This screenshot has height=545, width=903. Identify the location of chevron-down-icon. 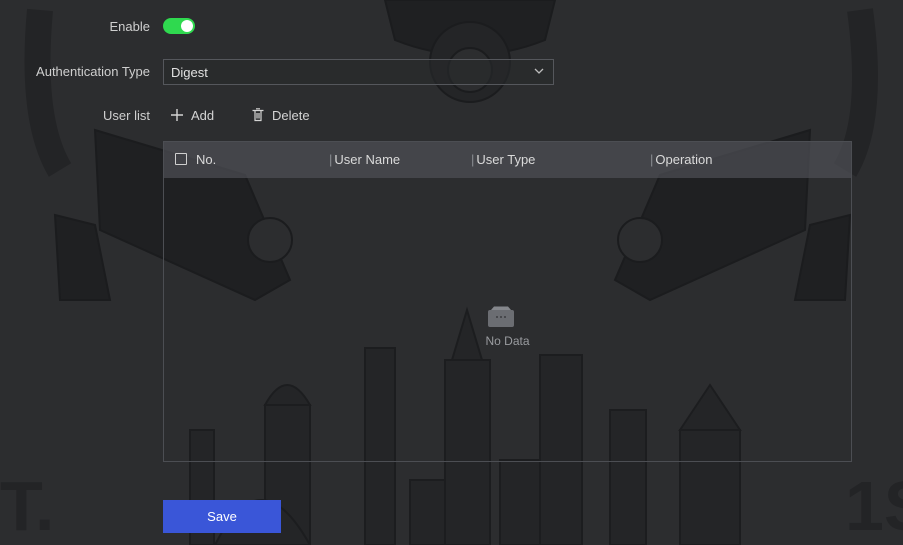
(539, 71).